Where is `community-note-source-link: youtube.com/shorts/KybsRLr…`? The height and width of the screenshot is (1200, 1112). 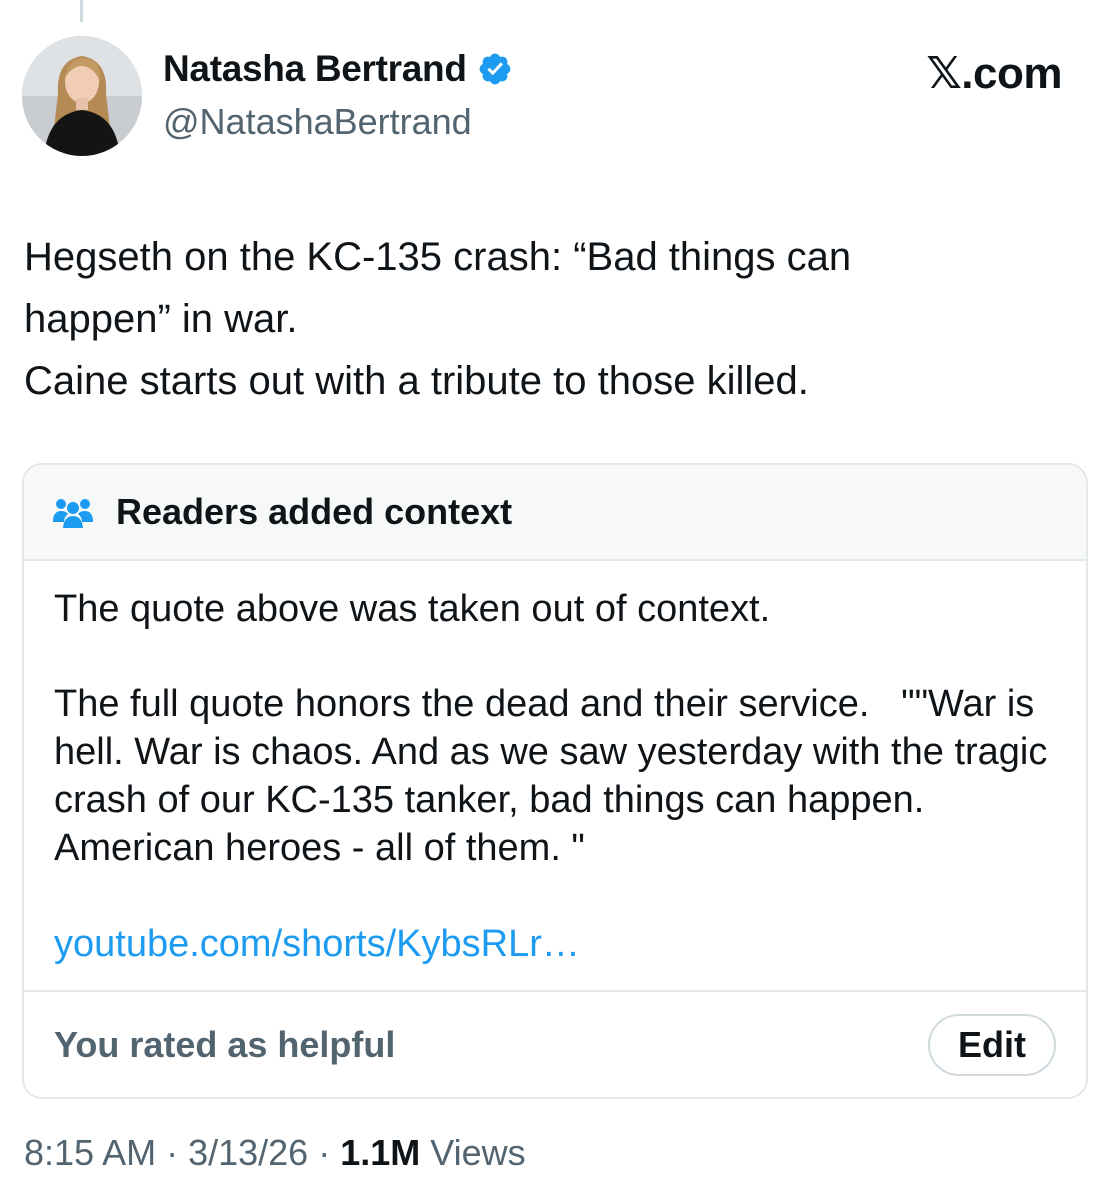
community-note-source-link: youtube.com/shorts/KybsRLr… is located at coordinates (317, 944).